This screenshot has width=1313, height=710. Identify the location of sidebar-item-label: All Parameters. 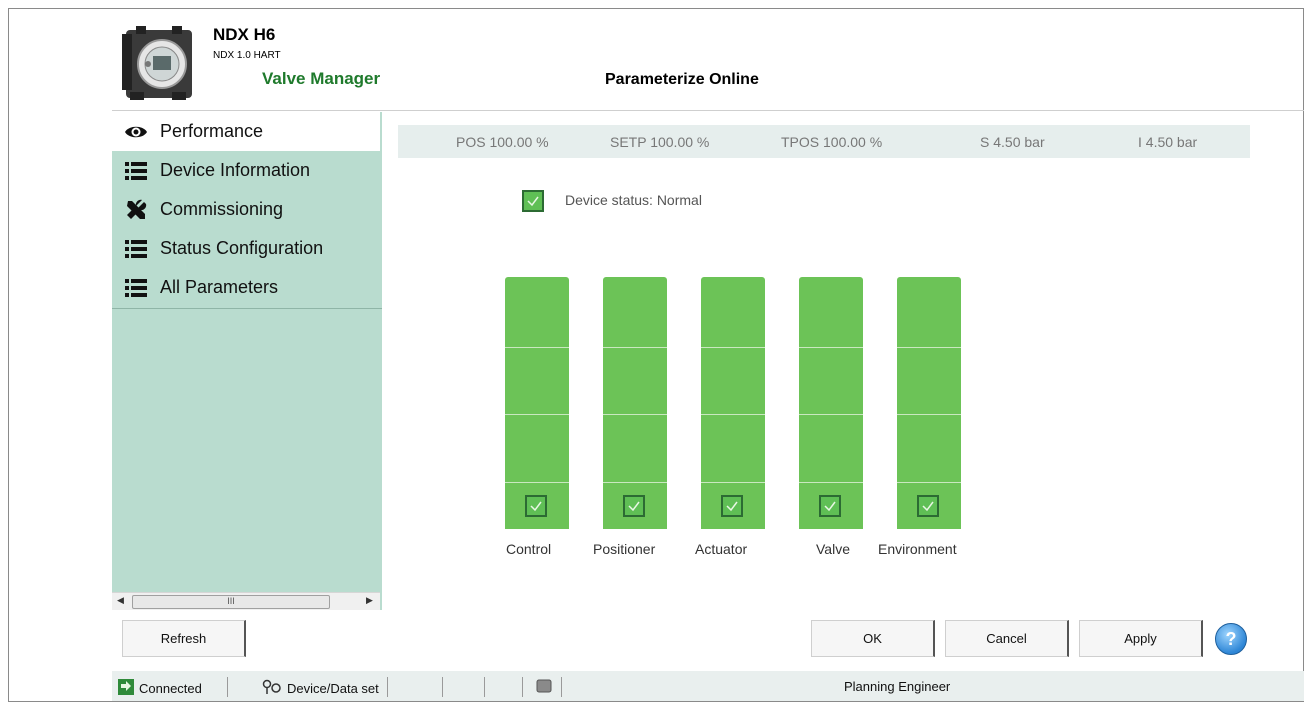
(219, 287).